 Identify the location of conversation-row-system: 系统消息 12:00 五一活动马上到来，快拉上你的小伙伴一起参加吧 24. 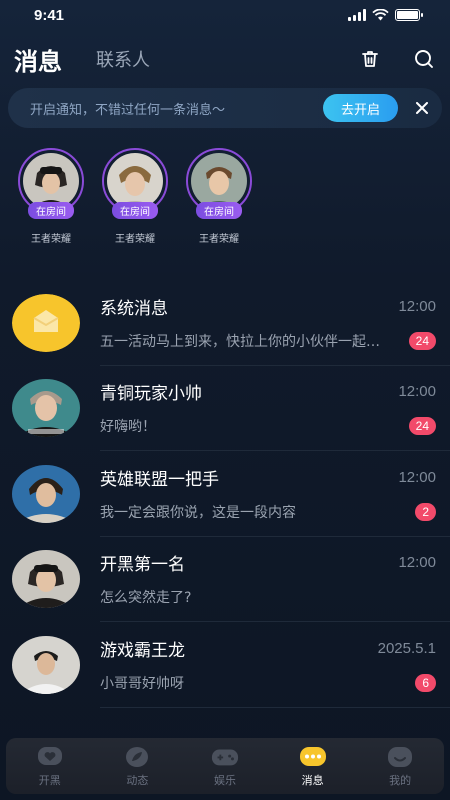
(225, 323).